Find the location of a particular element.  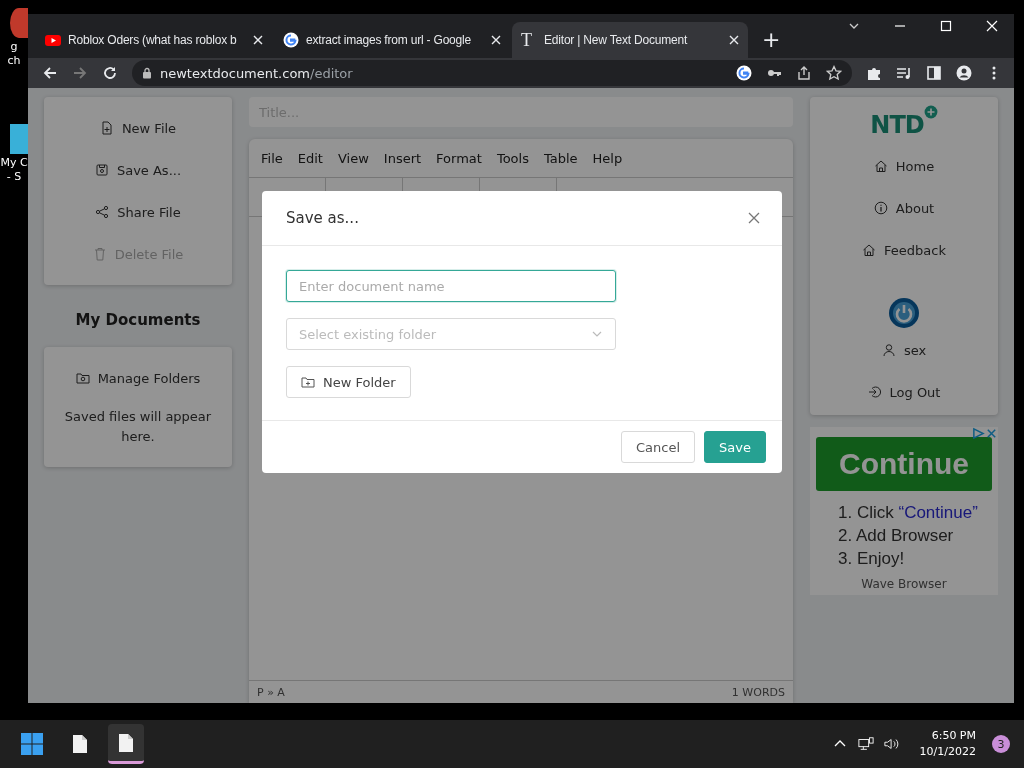

empty-message: Saved files will appear here. is located at coordinates (138, 427).